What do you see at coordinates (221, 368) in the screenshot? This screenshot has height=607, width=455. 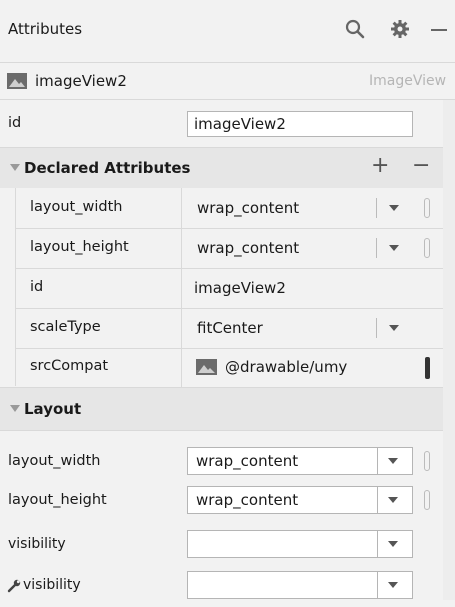 I see `declared-row: srcCompat @drawable/umy` at bounding box center [221, 368].